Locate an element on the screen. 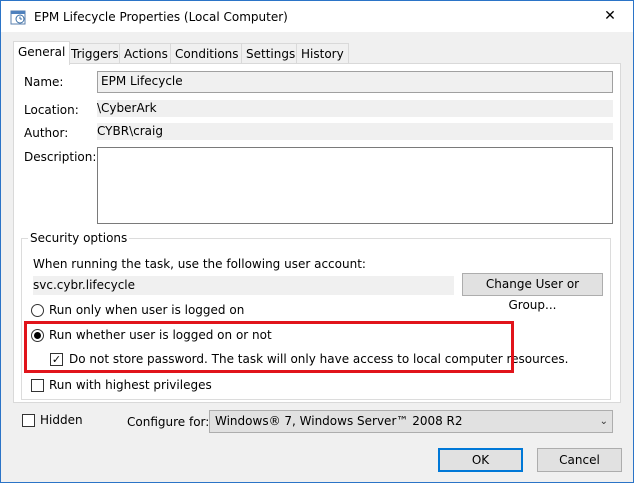 The width and height of the screenshot is (634, 483). highest-privileges-label: Run with highest privileges is located at coordinates (130, 385).